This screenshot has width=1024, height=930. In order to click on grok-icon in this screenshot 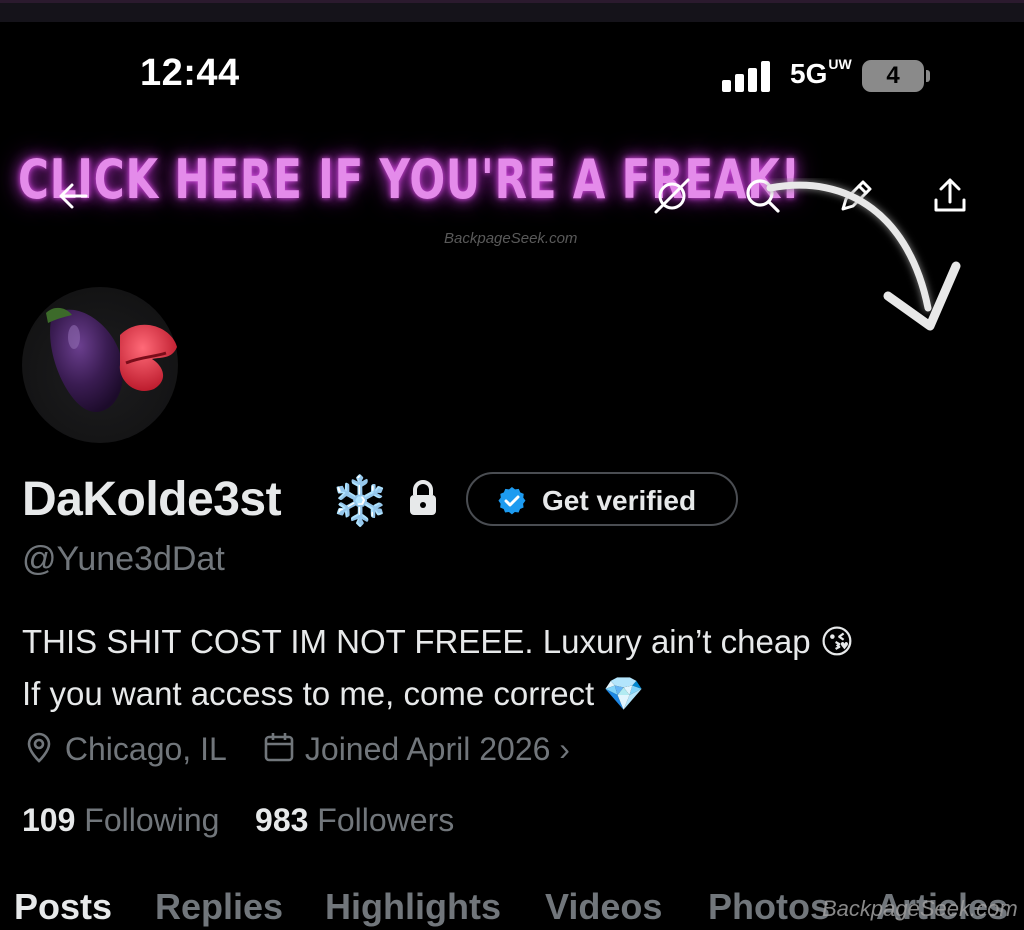, I will do `click(672, 196)`.